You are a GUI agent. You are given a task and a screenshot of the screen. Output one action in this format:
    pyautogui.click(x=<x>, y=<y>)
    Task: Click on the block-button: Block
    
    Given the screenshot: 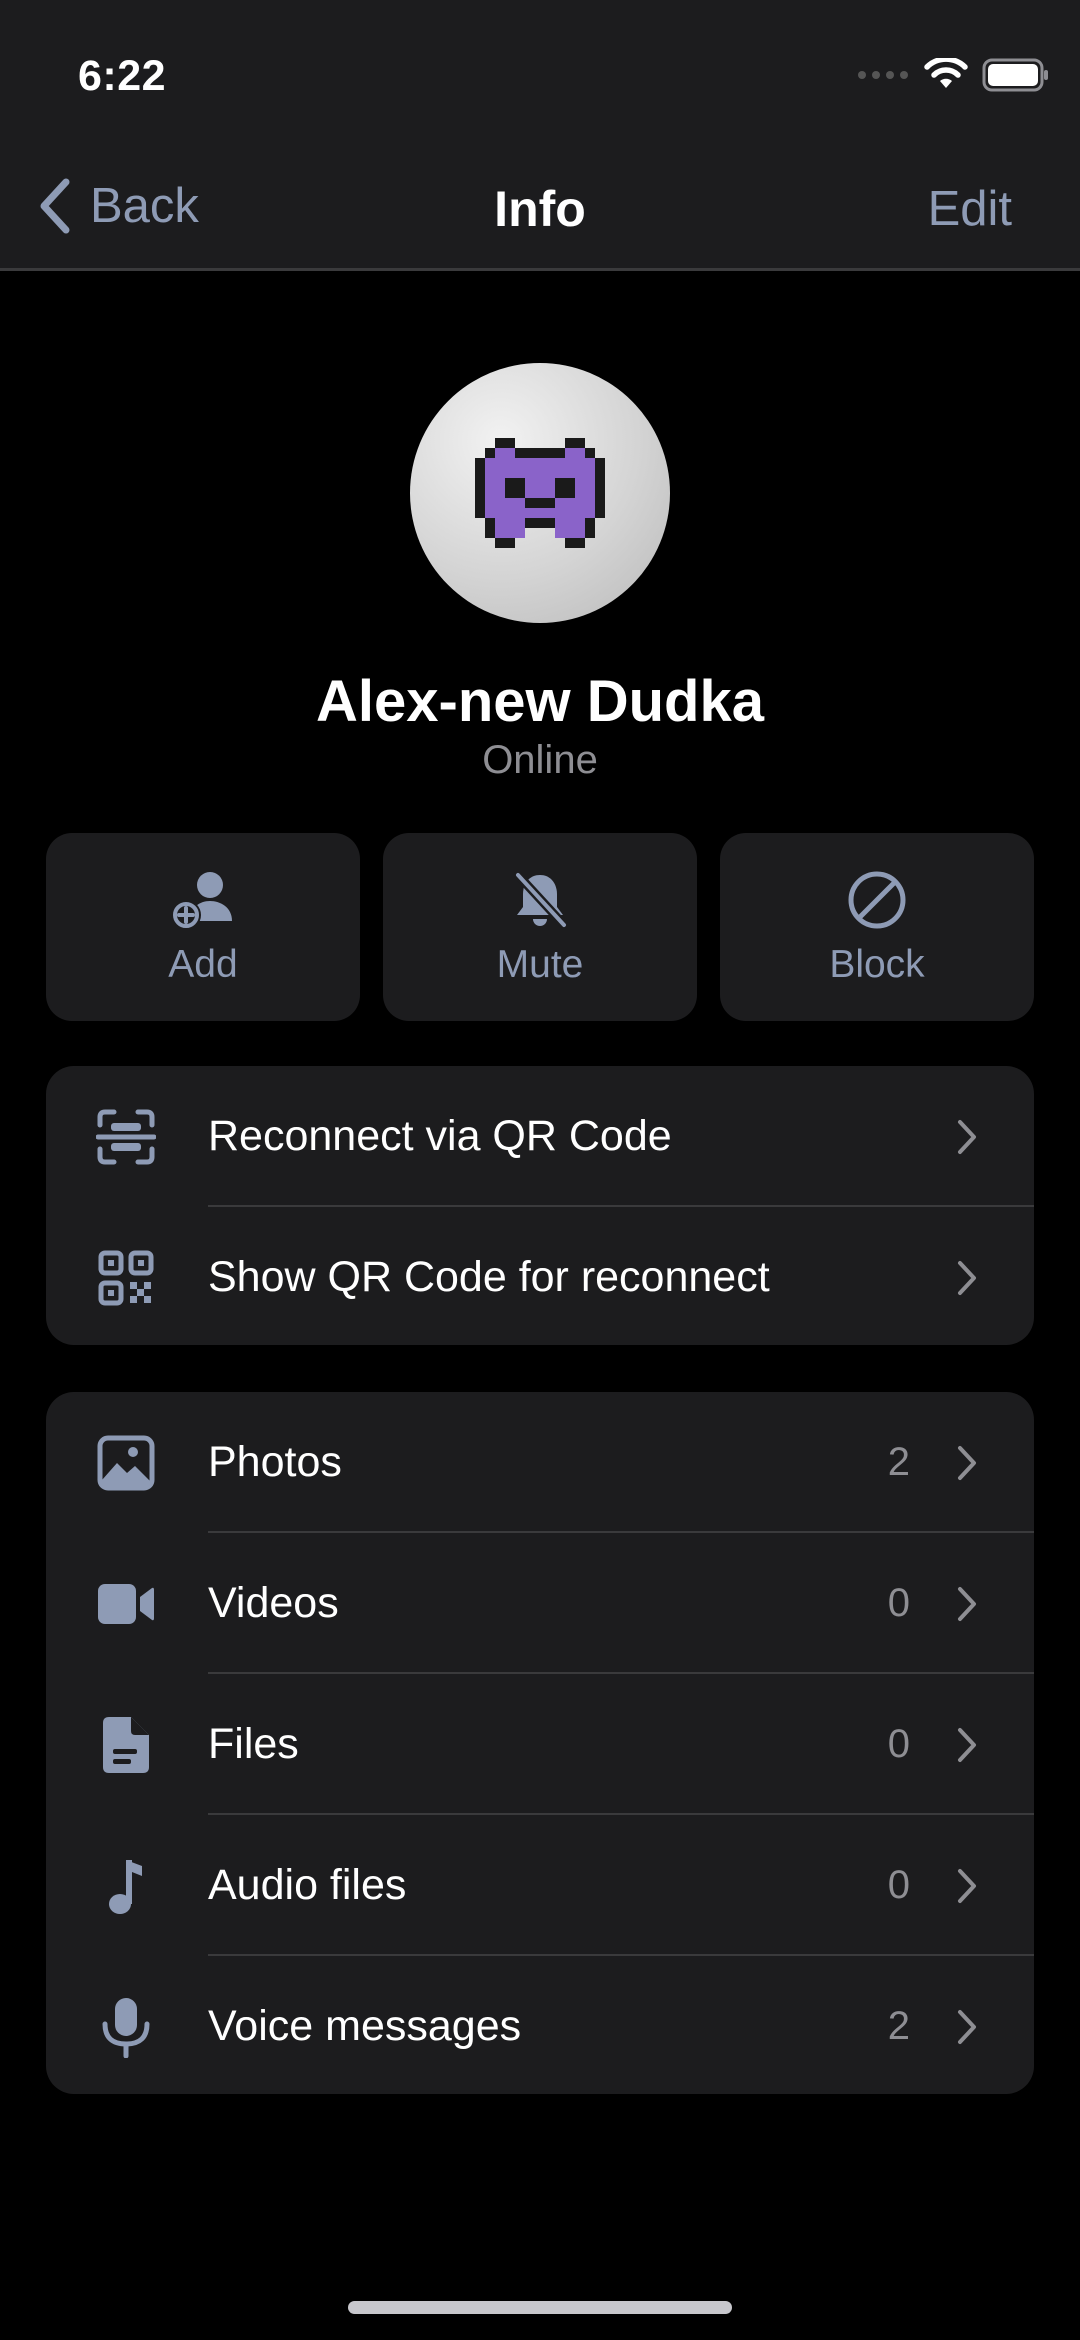 What is the action you would take?
    pyautogui.click(x=877, y=927)
    